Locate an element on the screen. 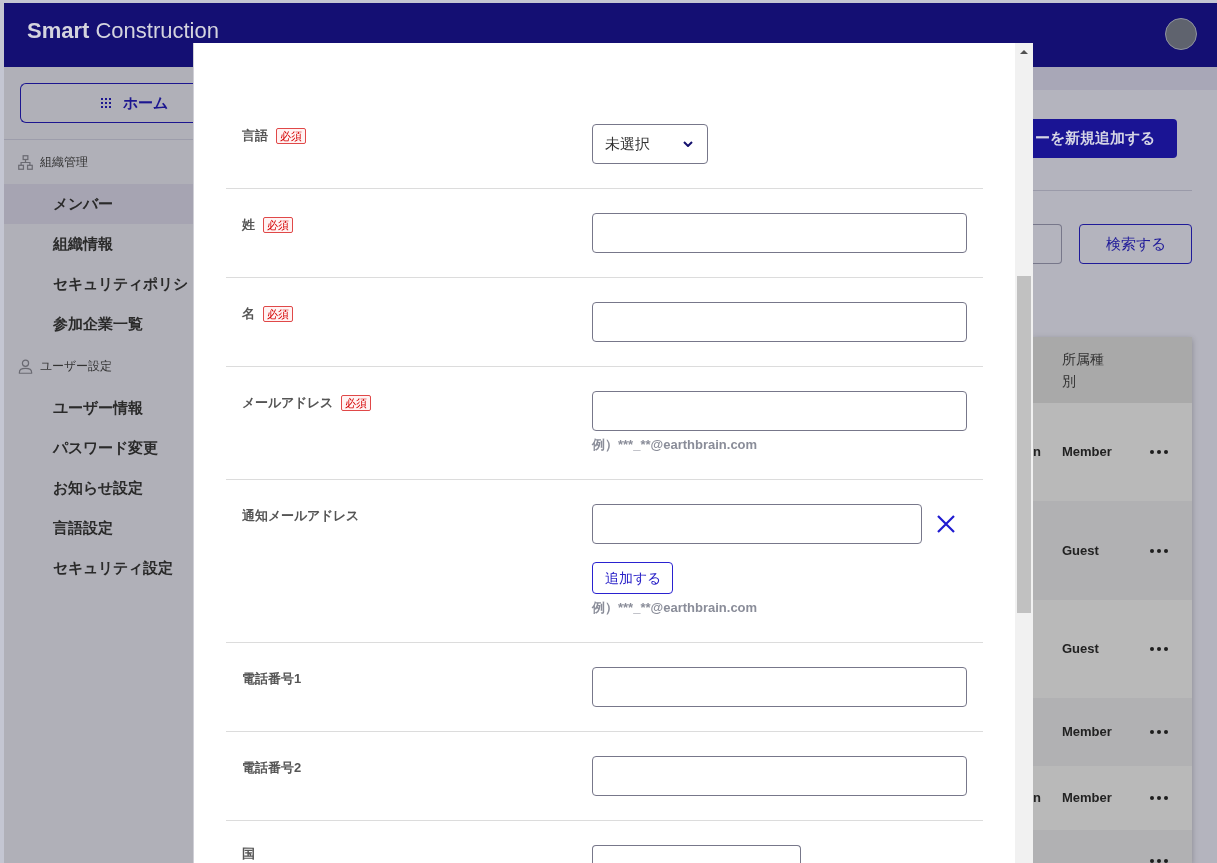 The image size is (1217, 863). chevron-down-icon is located at coordinates (688, 144).